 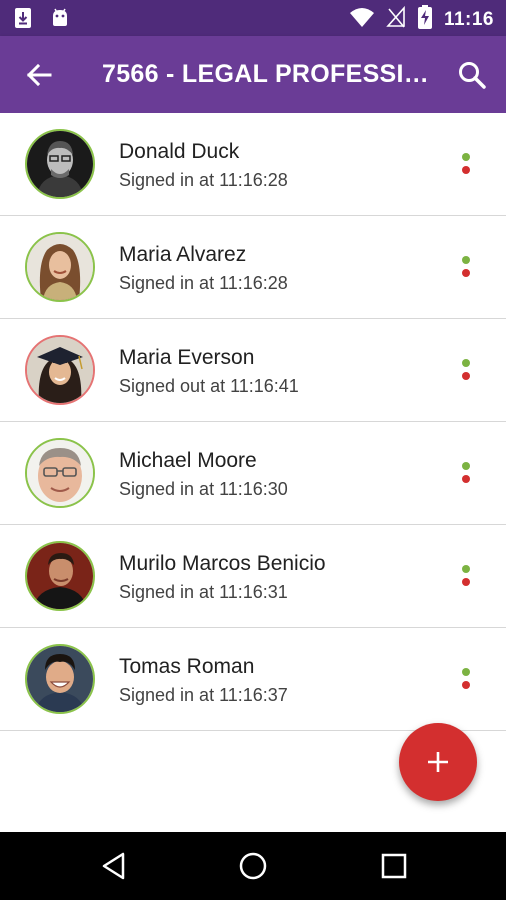 I want to click on nav-home-button, so click(x=253, y=866).